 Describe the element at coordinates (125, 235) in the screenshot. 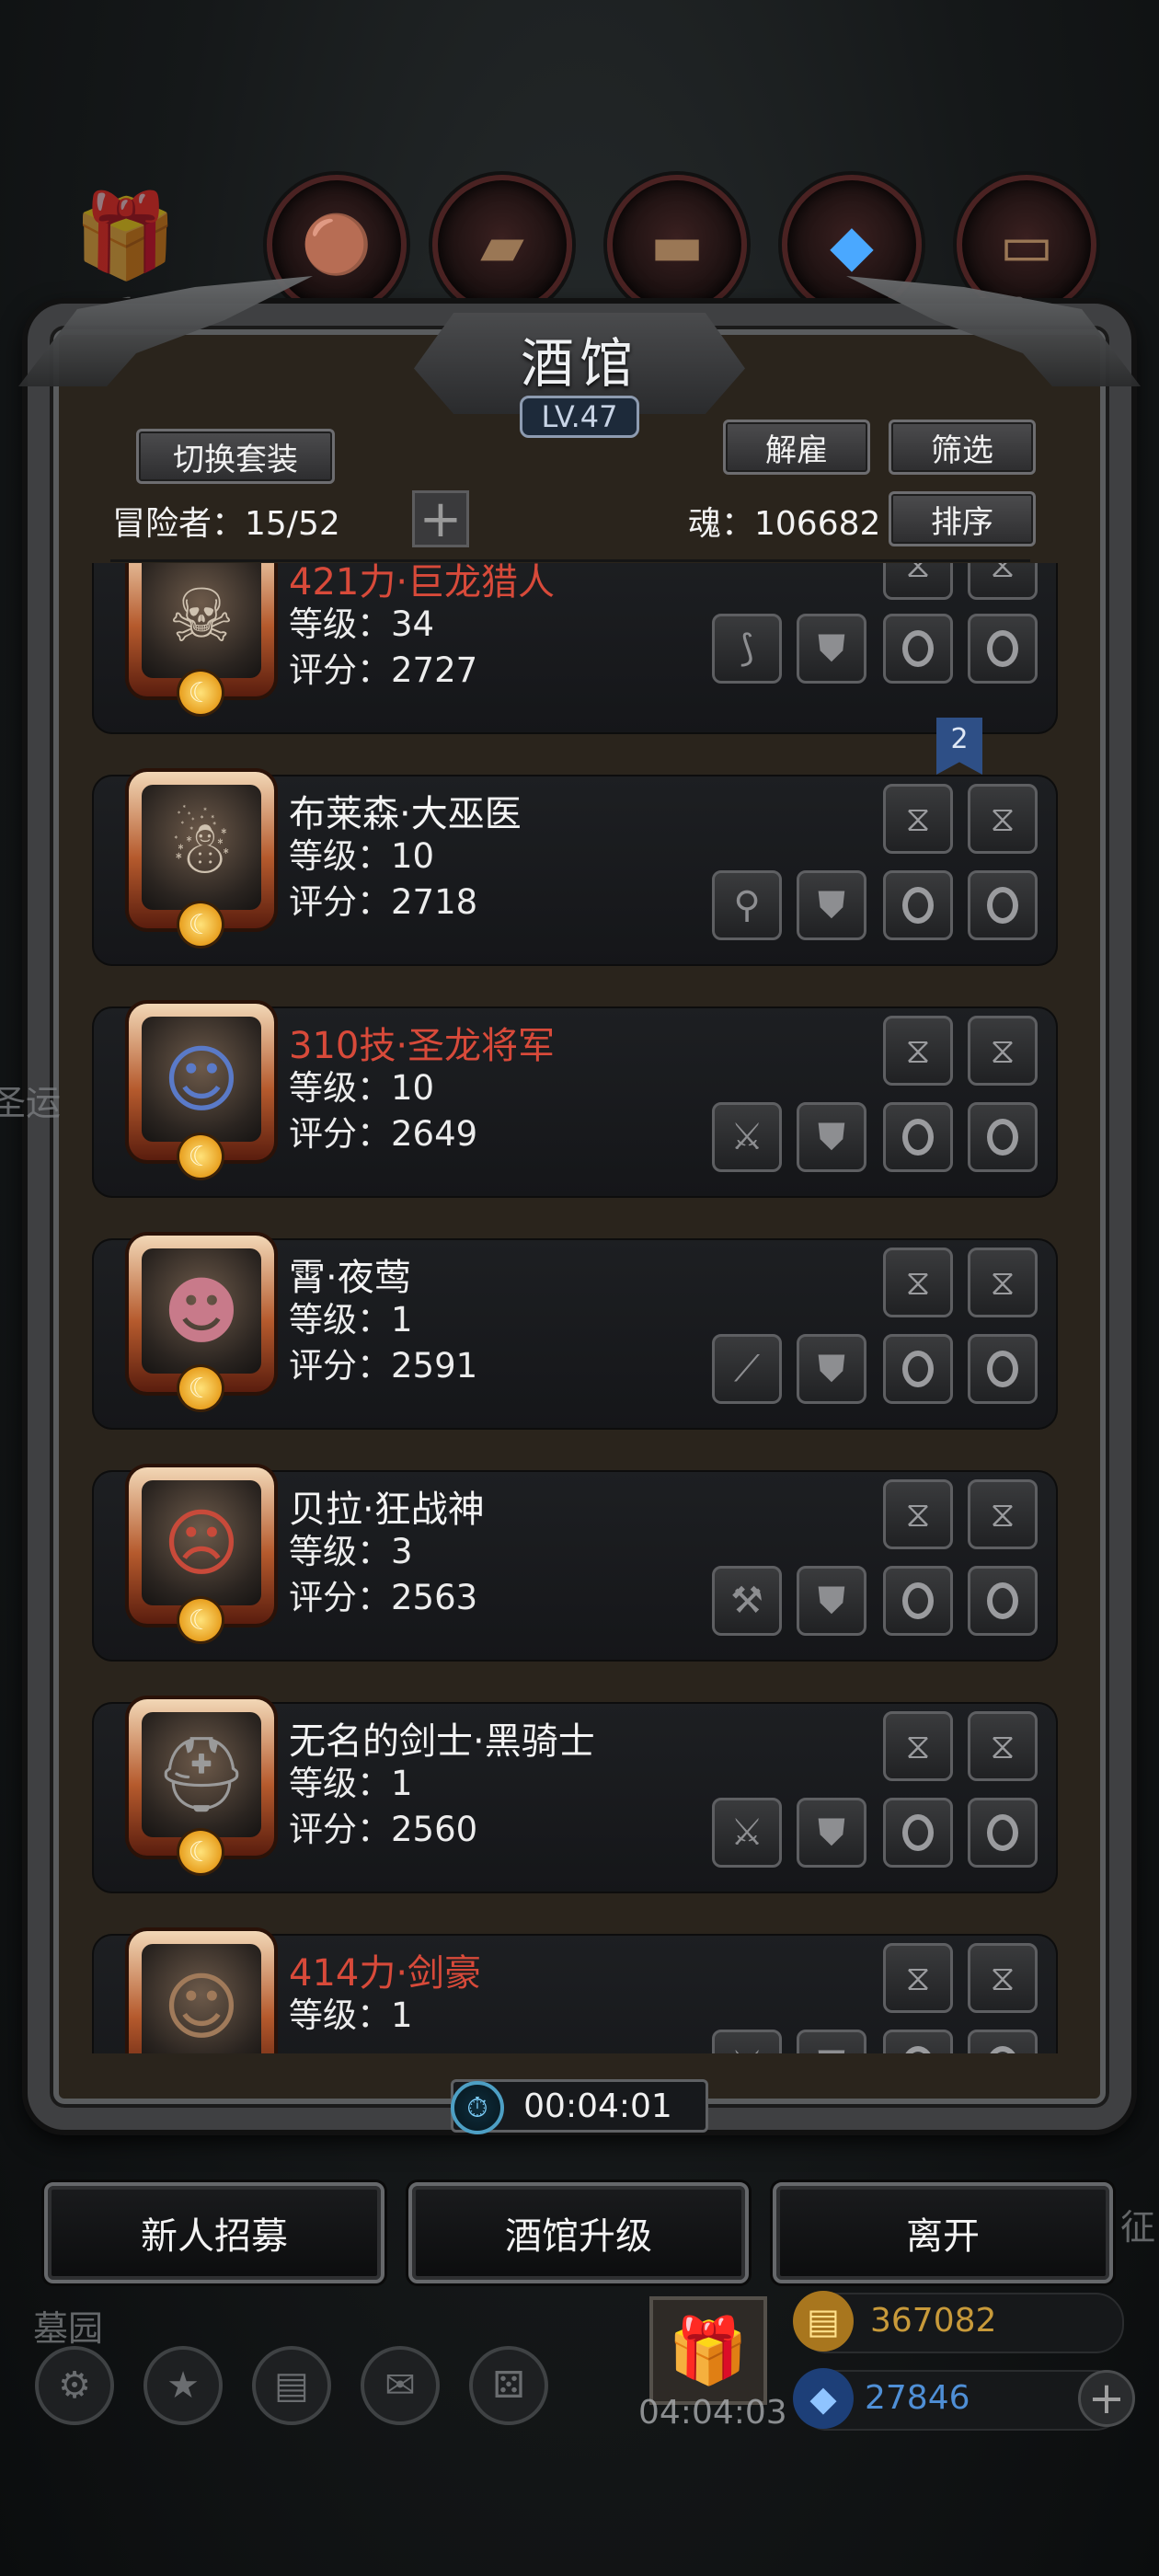

I see `treasure-chest-icon: 🎁` at that location.